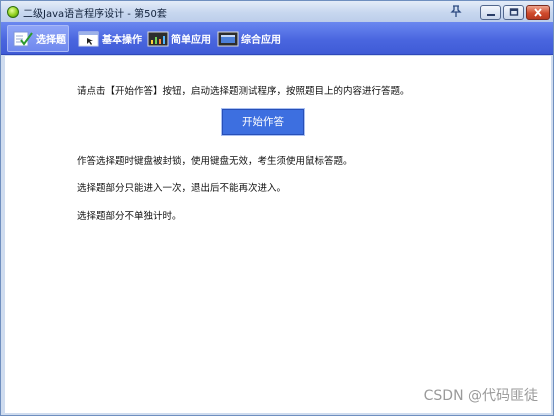 This screenshot has width=554, height=416. I want to click on tab-comprehensive-application: 综合应用, so click(249, 38).